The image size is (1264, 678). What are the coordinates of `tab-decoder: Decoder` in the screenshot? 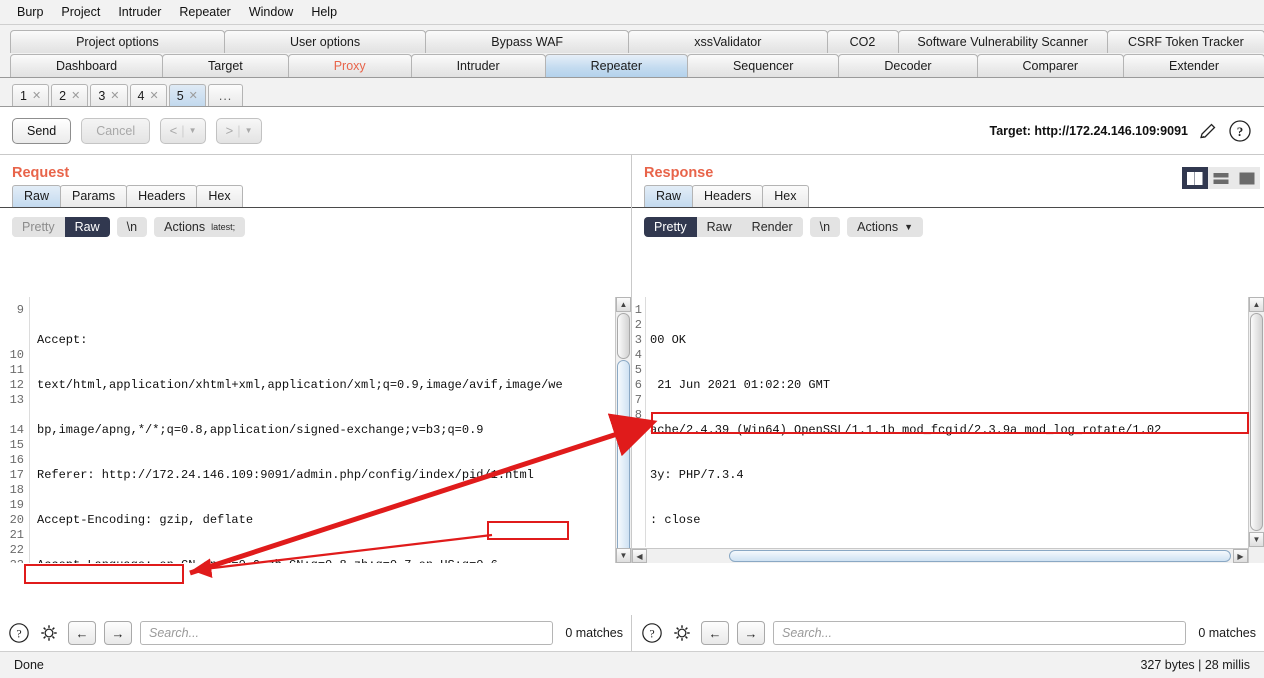 It's located at (908, 65).